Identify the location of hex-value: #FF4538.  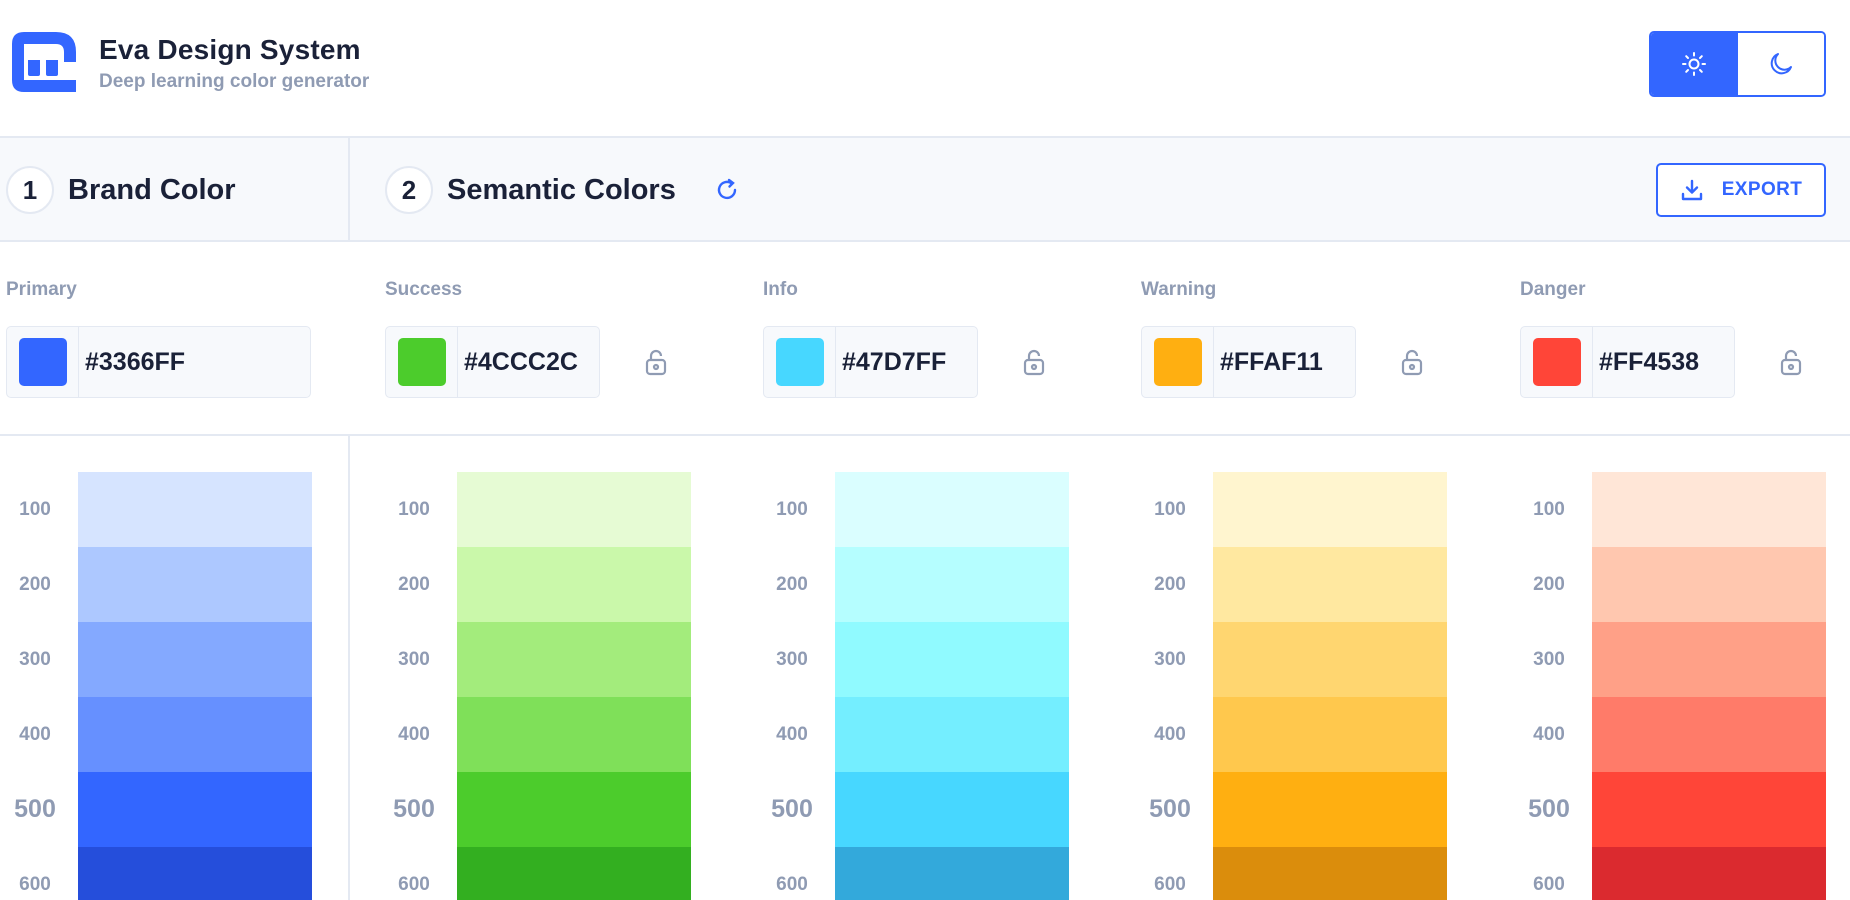
(1649, 362).